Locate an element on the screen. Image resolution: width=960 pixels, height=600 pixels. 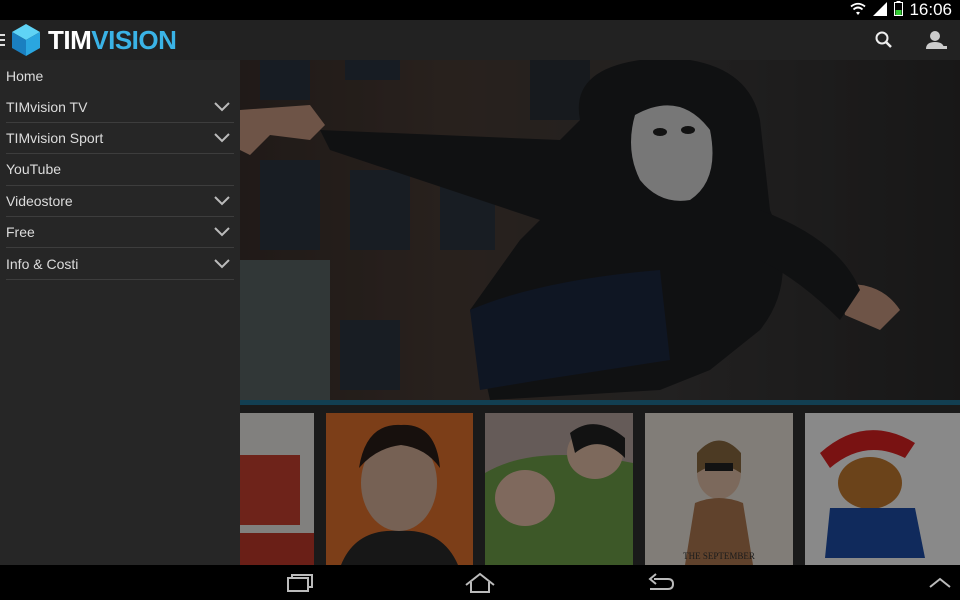
home-button is located at coordinates (480, 583).